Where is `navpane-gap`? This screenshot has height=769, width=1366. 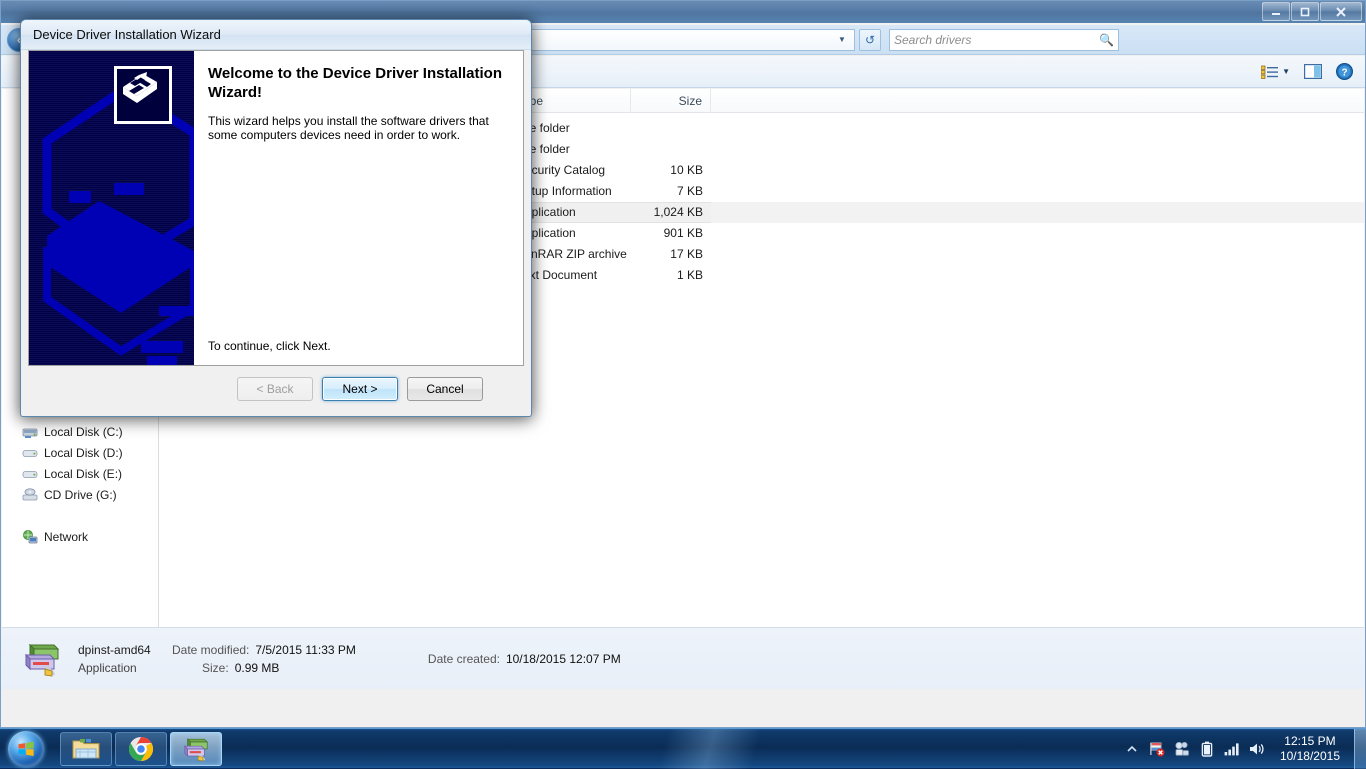 navpane-gap is located at coordinates (80, 515).